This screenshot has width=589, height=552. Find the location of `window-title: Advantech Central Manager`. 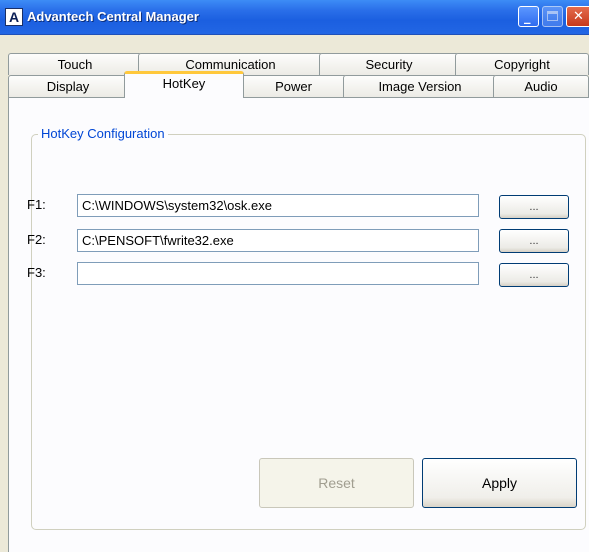

window-title: Advantech Central Manager is located at coordinates (113, 16).